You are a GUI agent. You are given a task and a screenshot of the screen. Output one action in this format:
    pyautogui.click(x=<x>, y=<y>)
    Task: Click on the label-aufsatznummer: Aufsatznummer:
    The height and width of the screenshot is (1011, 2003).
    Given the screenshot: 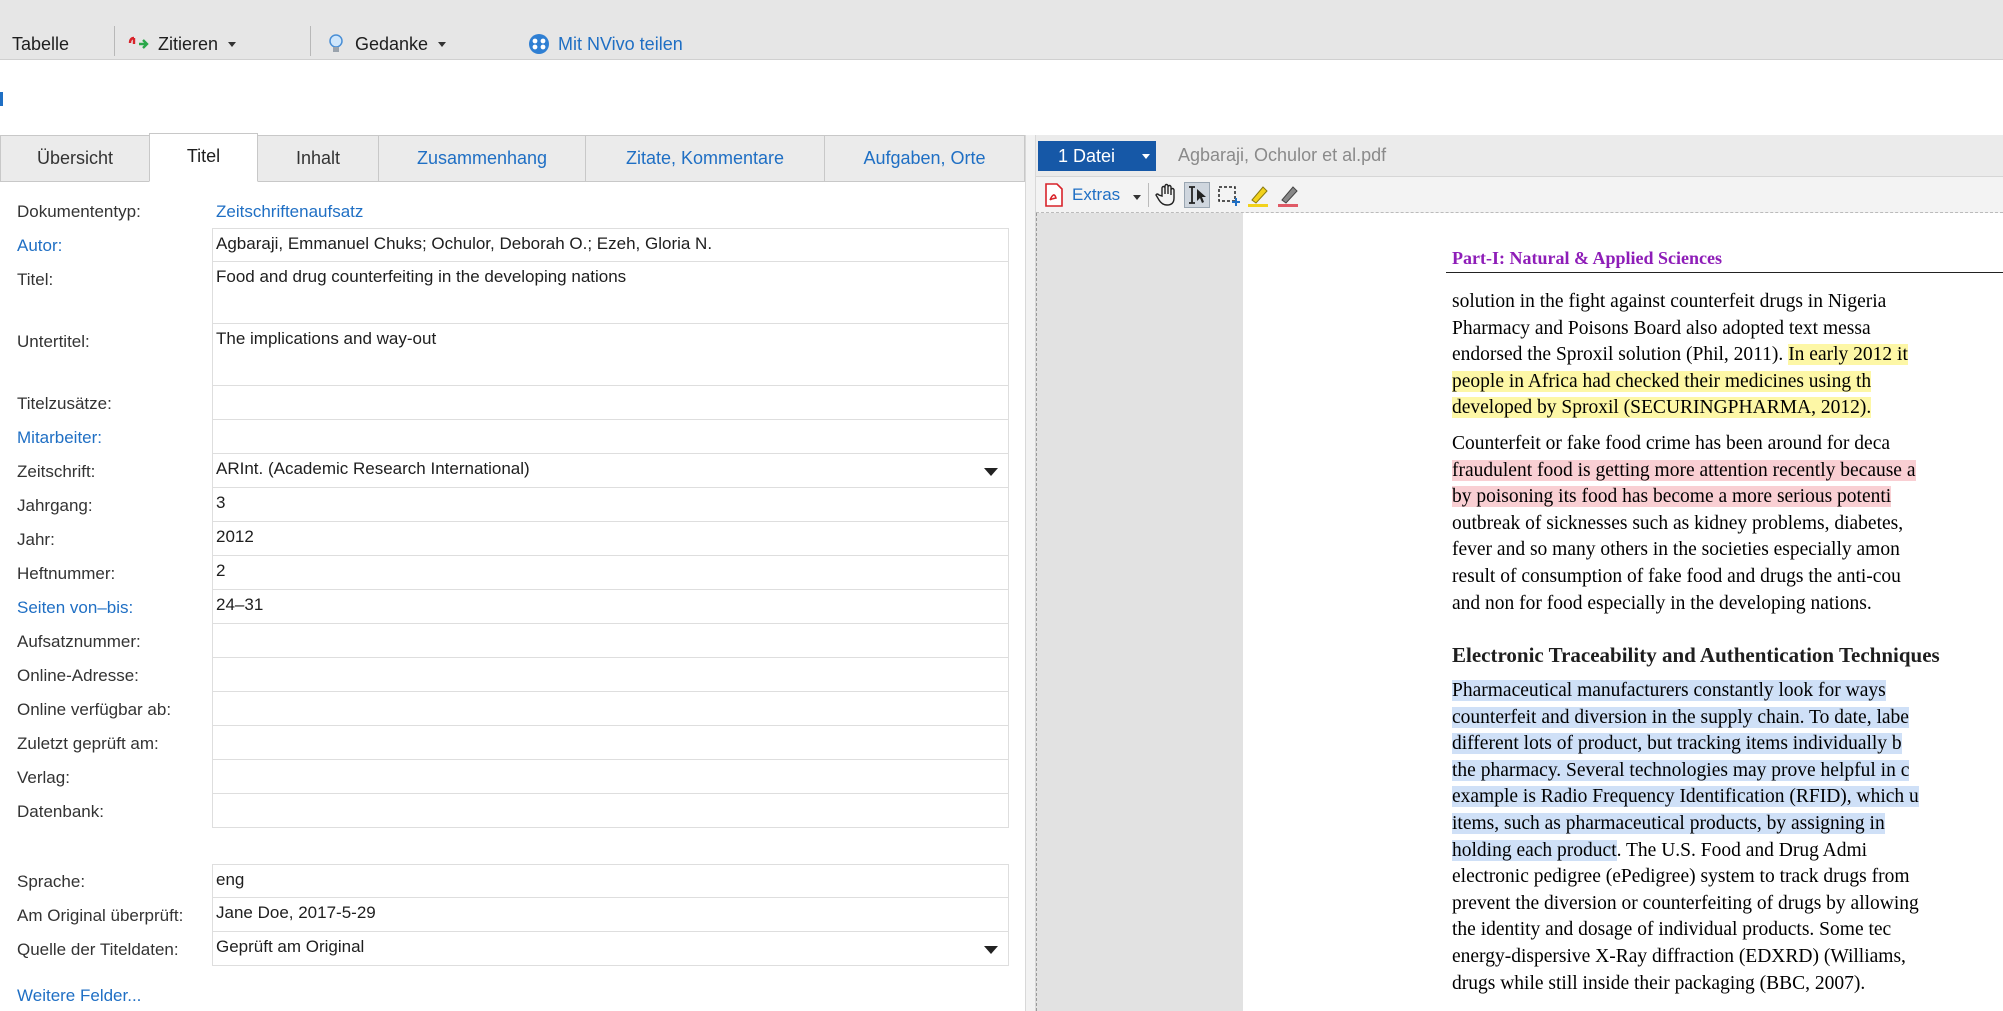 What is the action you would take?
    pyautogui.click(x=79, y=641)
    